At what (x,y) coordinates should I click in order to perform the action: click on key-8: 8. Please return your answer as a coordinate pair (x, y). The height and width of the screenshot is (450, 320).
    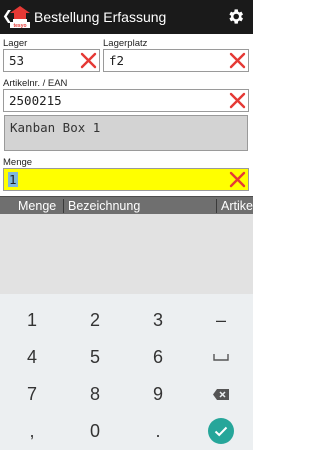
    Looking at the image, I should click on (95, 394).